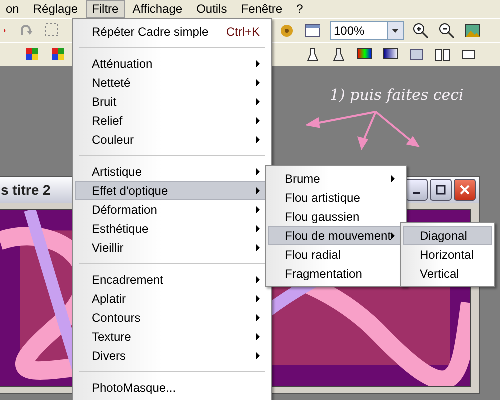 This screenshot has height=400, width=500. What do you see at coordinates (172, 31) in the screenshot?
I see `menu-item: Répéter Cadre simple Ctrl+K` at bounding box center [172, 31].